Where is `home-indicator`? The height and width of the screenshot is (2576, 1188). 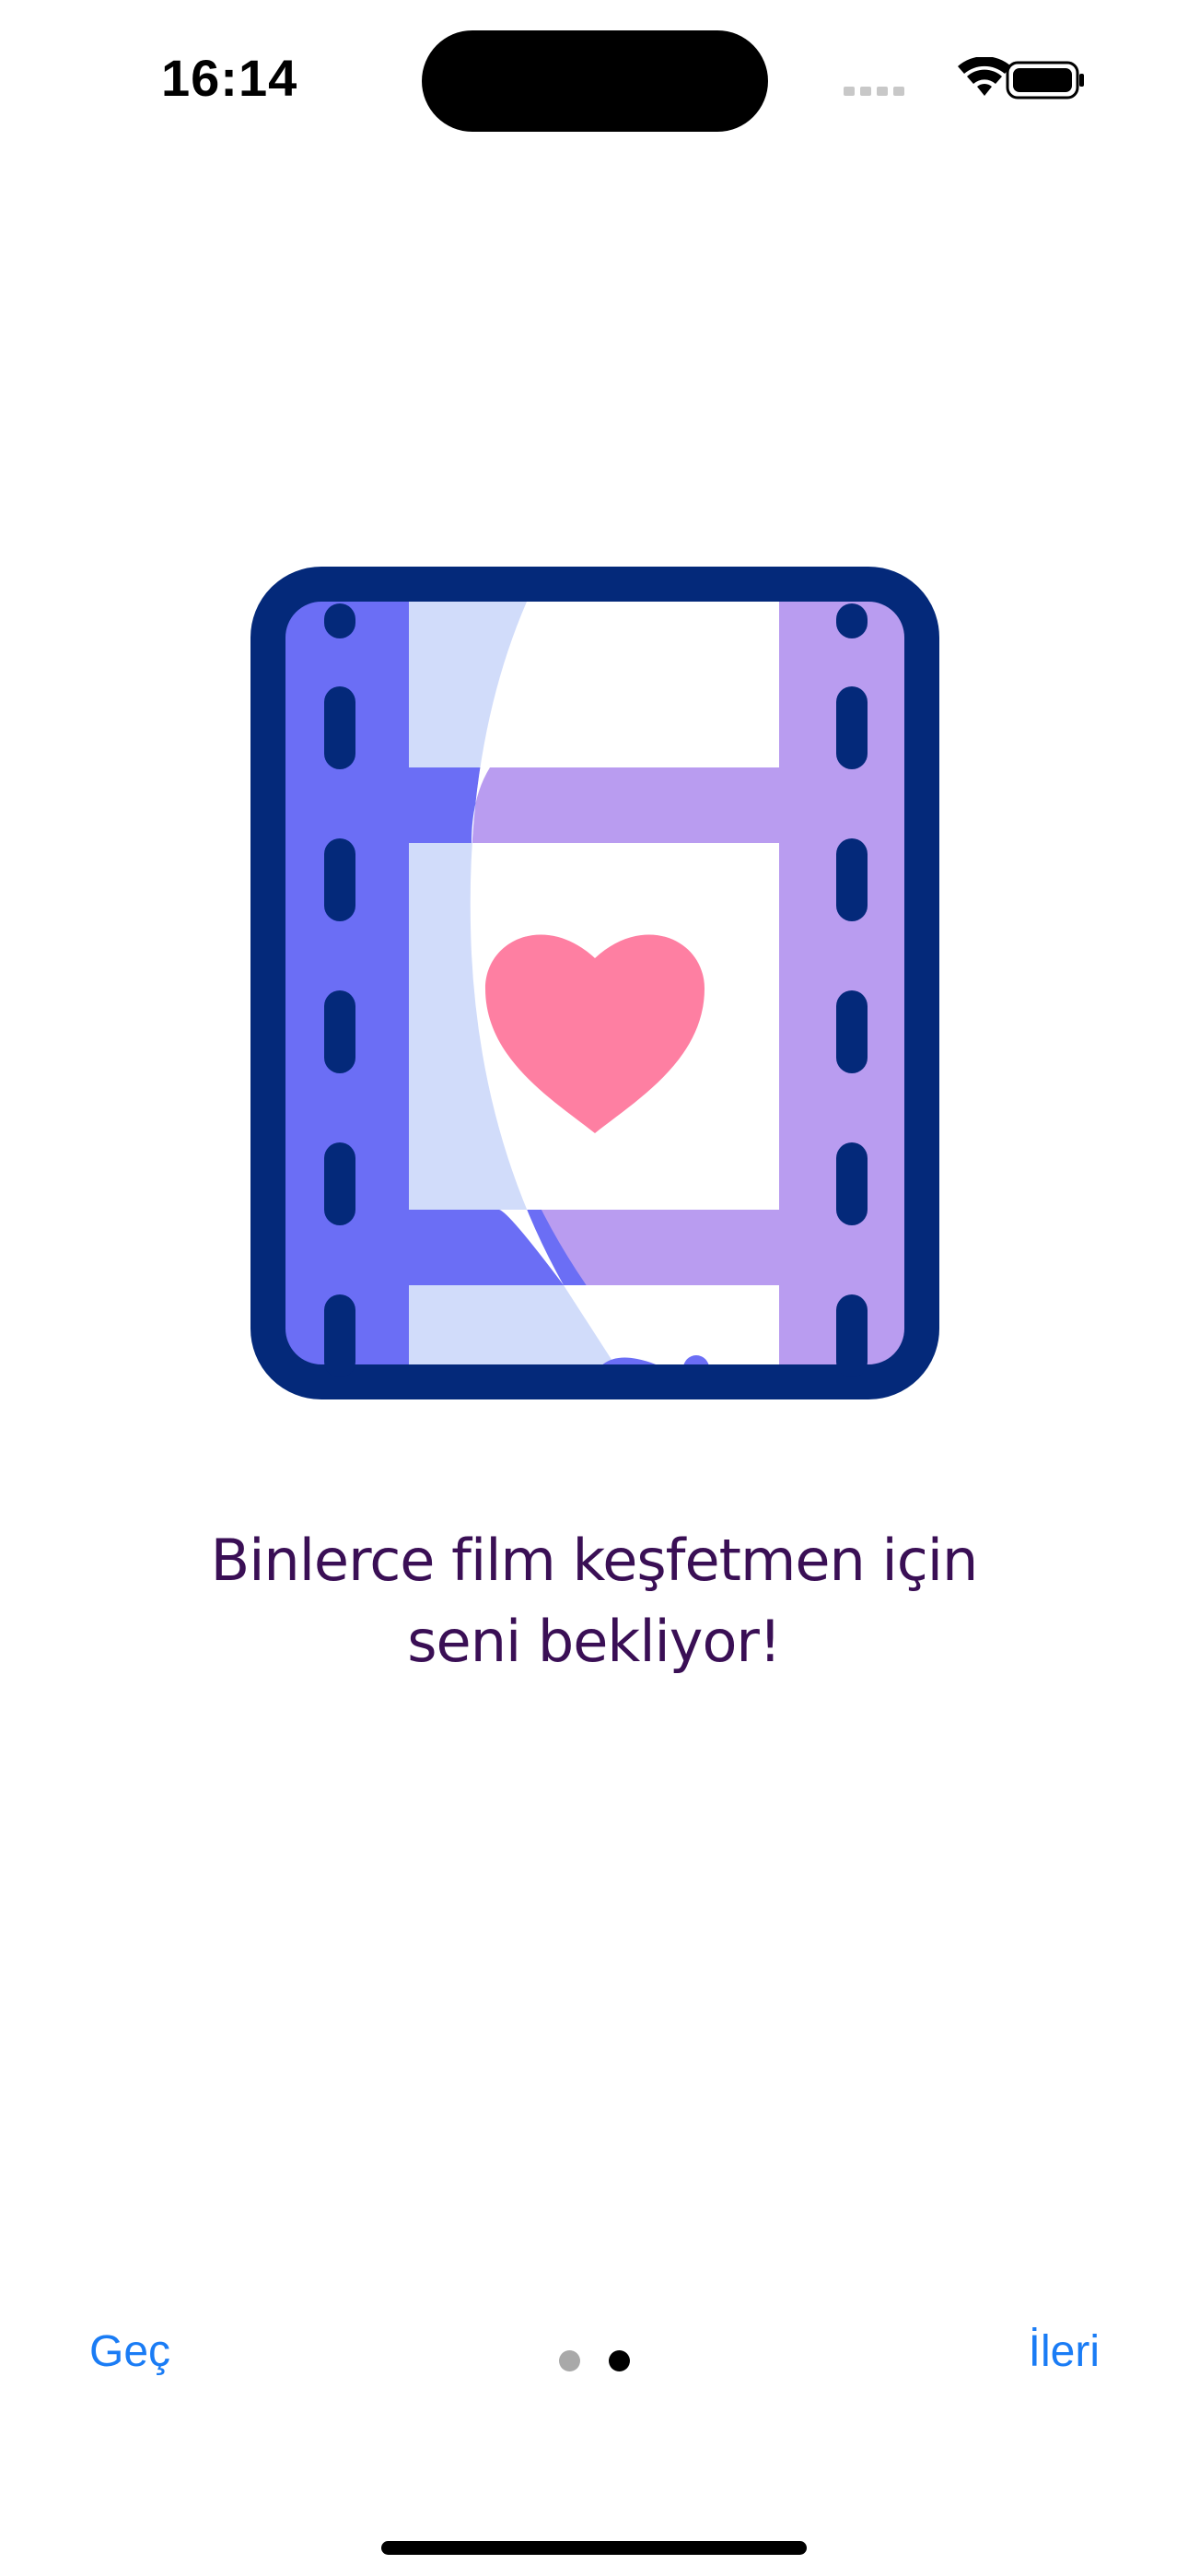
home-indicator is located at coordinates (594, 2548).